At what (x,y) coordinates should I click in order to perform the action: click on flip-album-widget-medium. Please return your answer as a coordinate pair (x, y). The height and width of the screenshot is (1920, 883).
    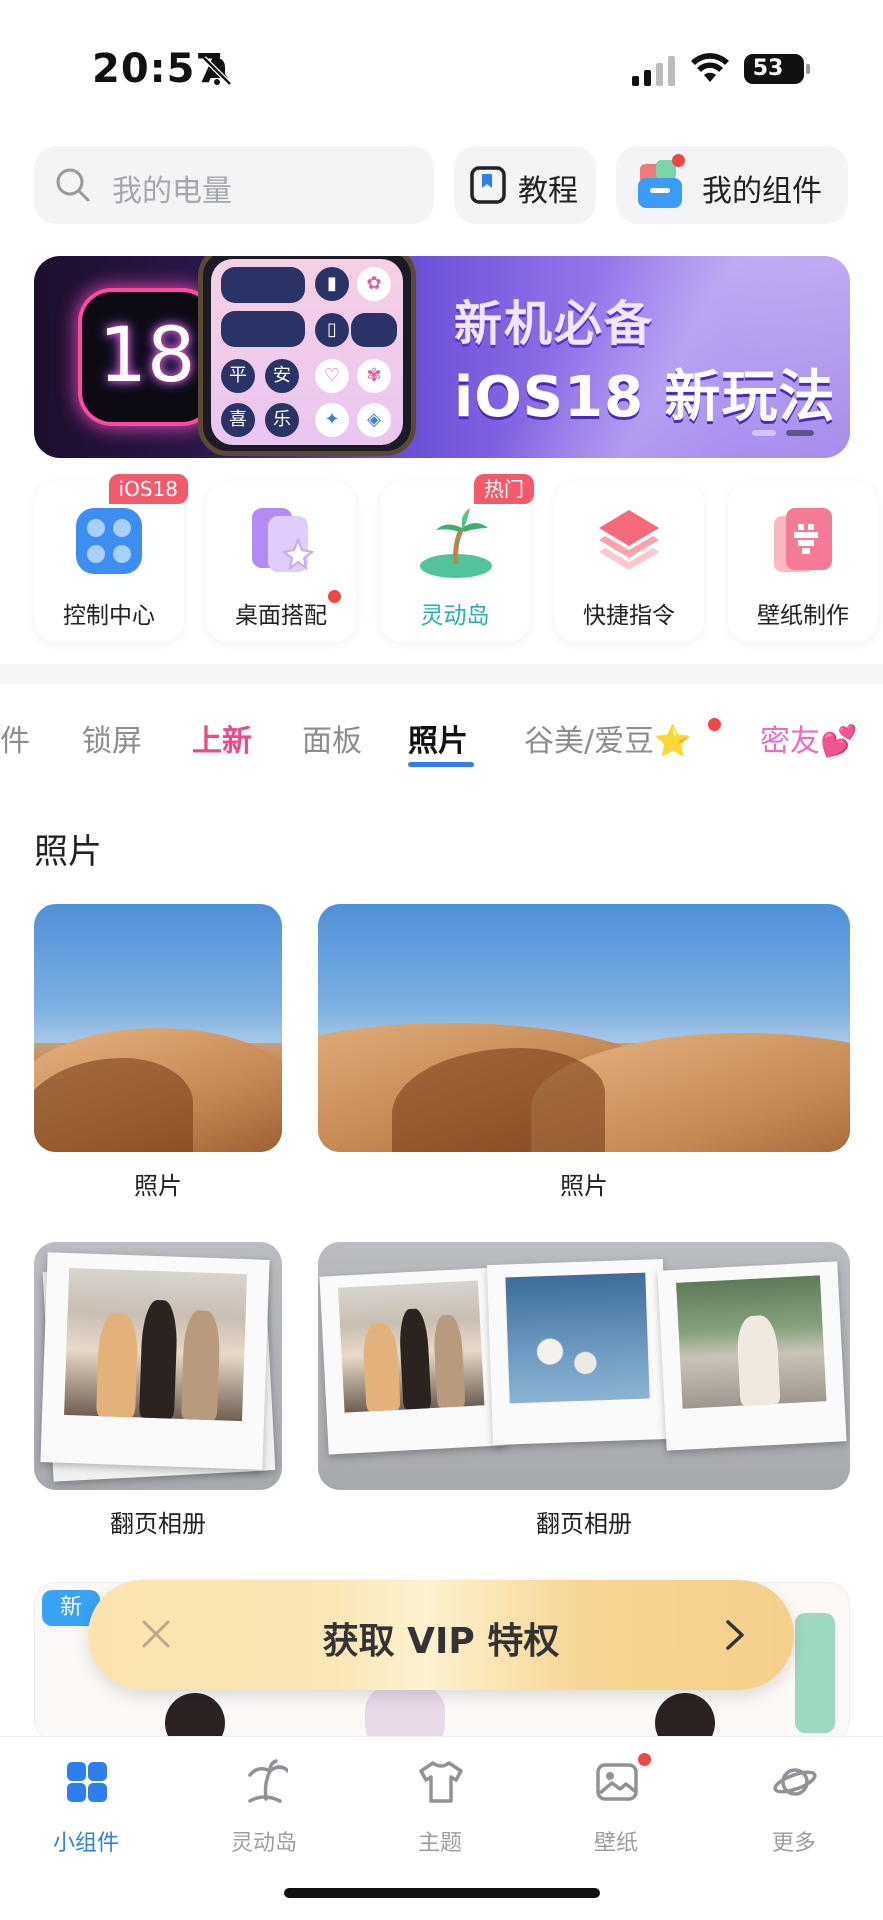
    Looking at the image, I should click on (584, 1366).